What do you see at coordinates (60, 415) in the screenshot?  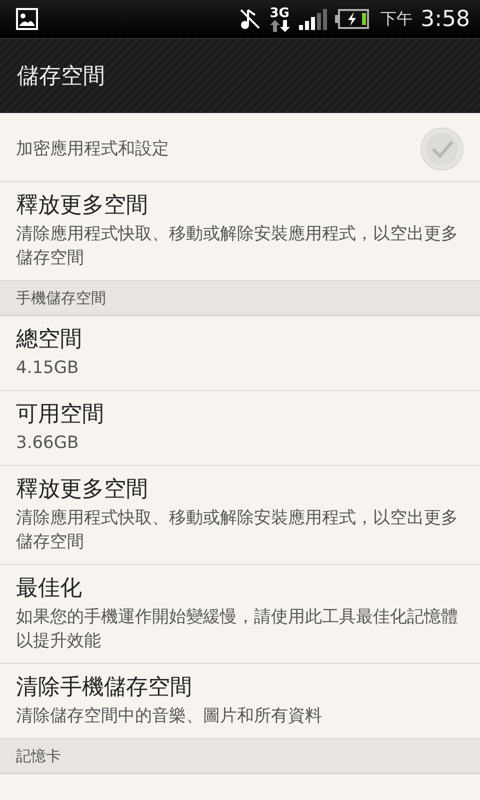 I see `item-title: 可用空間` at bounding box center [60, 415].